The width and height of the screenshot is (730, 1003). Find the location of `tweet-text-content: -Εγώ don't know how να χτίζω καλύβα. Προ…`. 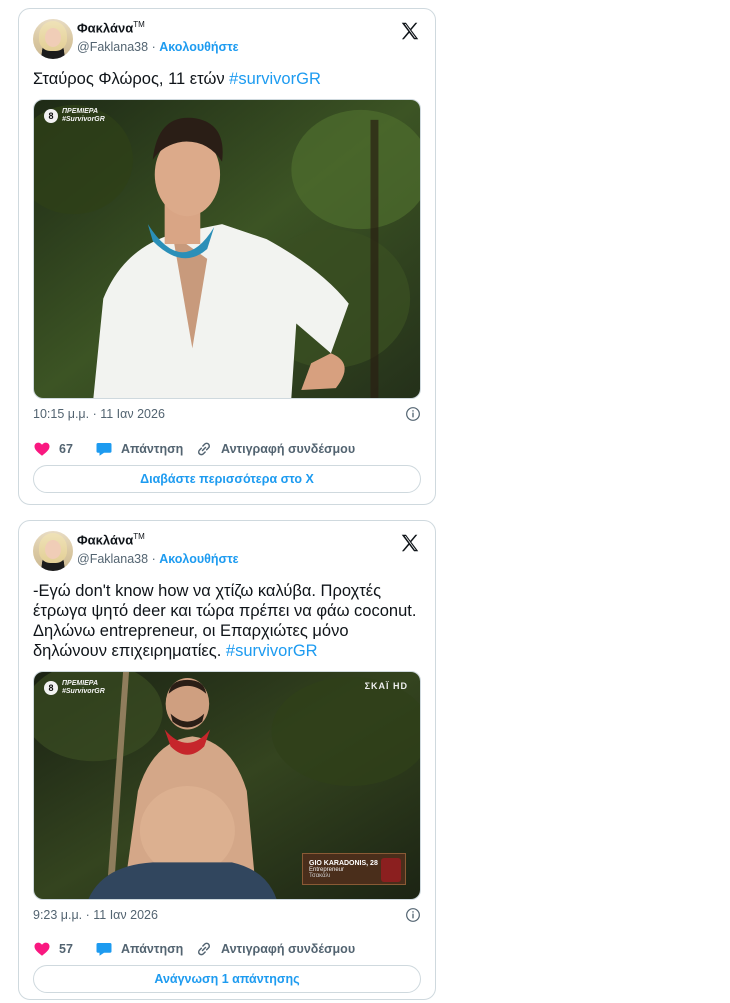

tweet-text-content: -Εγώ don't know how να χτίζω καλύβα. Προ… is located at coordinates (225, 621).